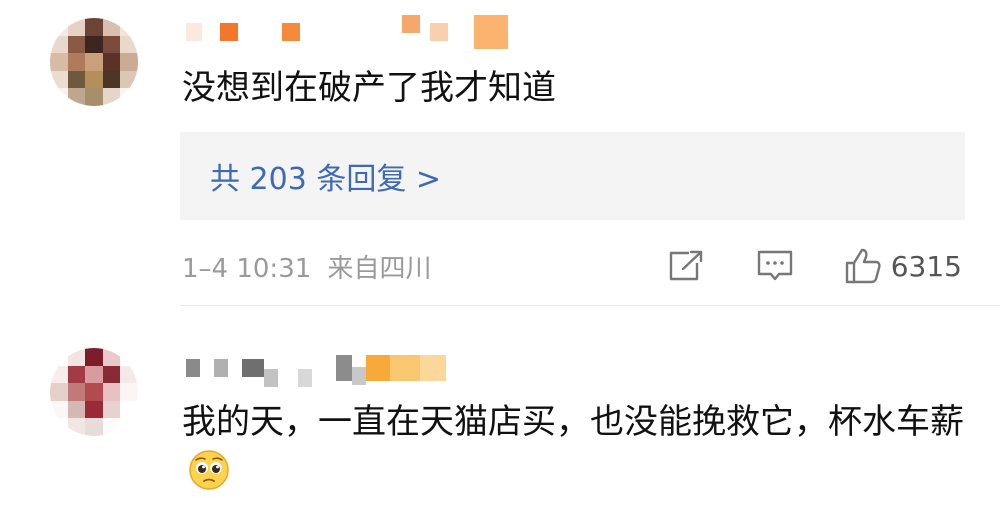 The width and height of the screenshot is (1000, 524). What do you see at coordinates (926, 266) in the screenshot?
I see `like-count: 6315` at bounding box center [926, 266].